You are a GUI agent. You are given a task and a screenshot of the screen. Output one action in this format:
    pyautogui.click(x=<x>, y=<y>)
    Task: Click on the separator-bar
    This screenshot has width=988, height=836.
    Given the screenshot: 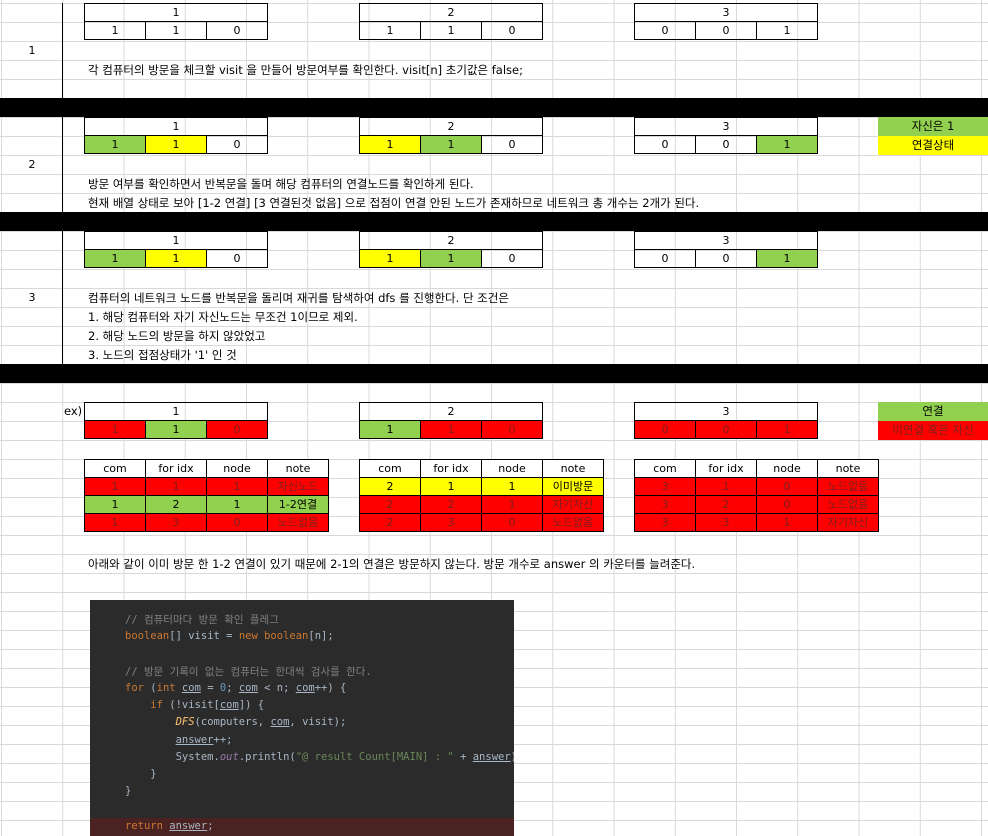 What is the action you would take?
    pyautogui.click(x=494, y=221)
    